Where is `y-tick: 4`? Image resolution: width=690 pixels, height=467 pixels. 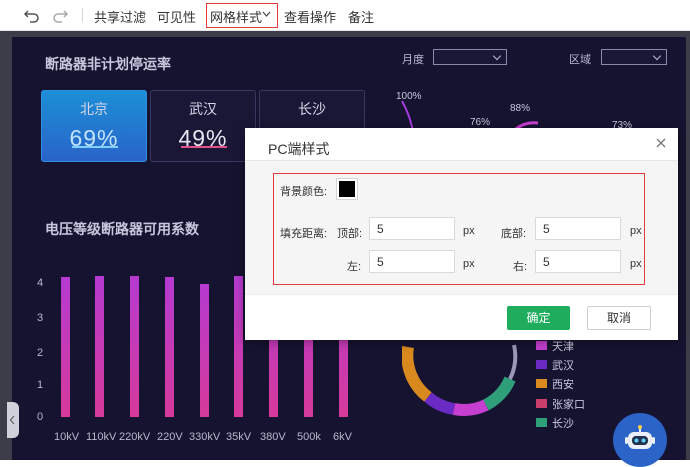
y-tick: 4 is located at coordinates (40, 283).